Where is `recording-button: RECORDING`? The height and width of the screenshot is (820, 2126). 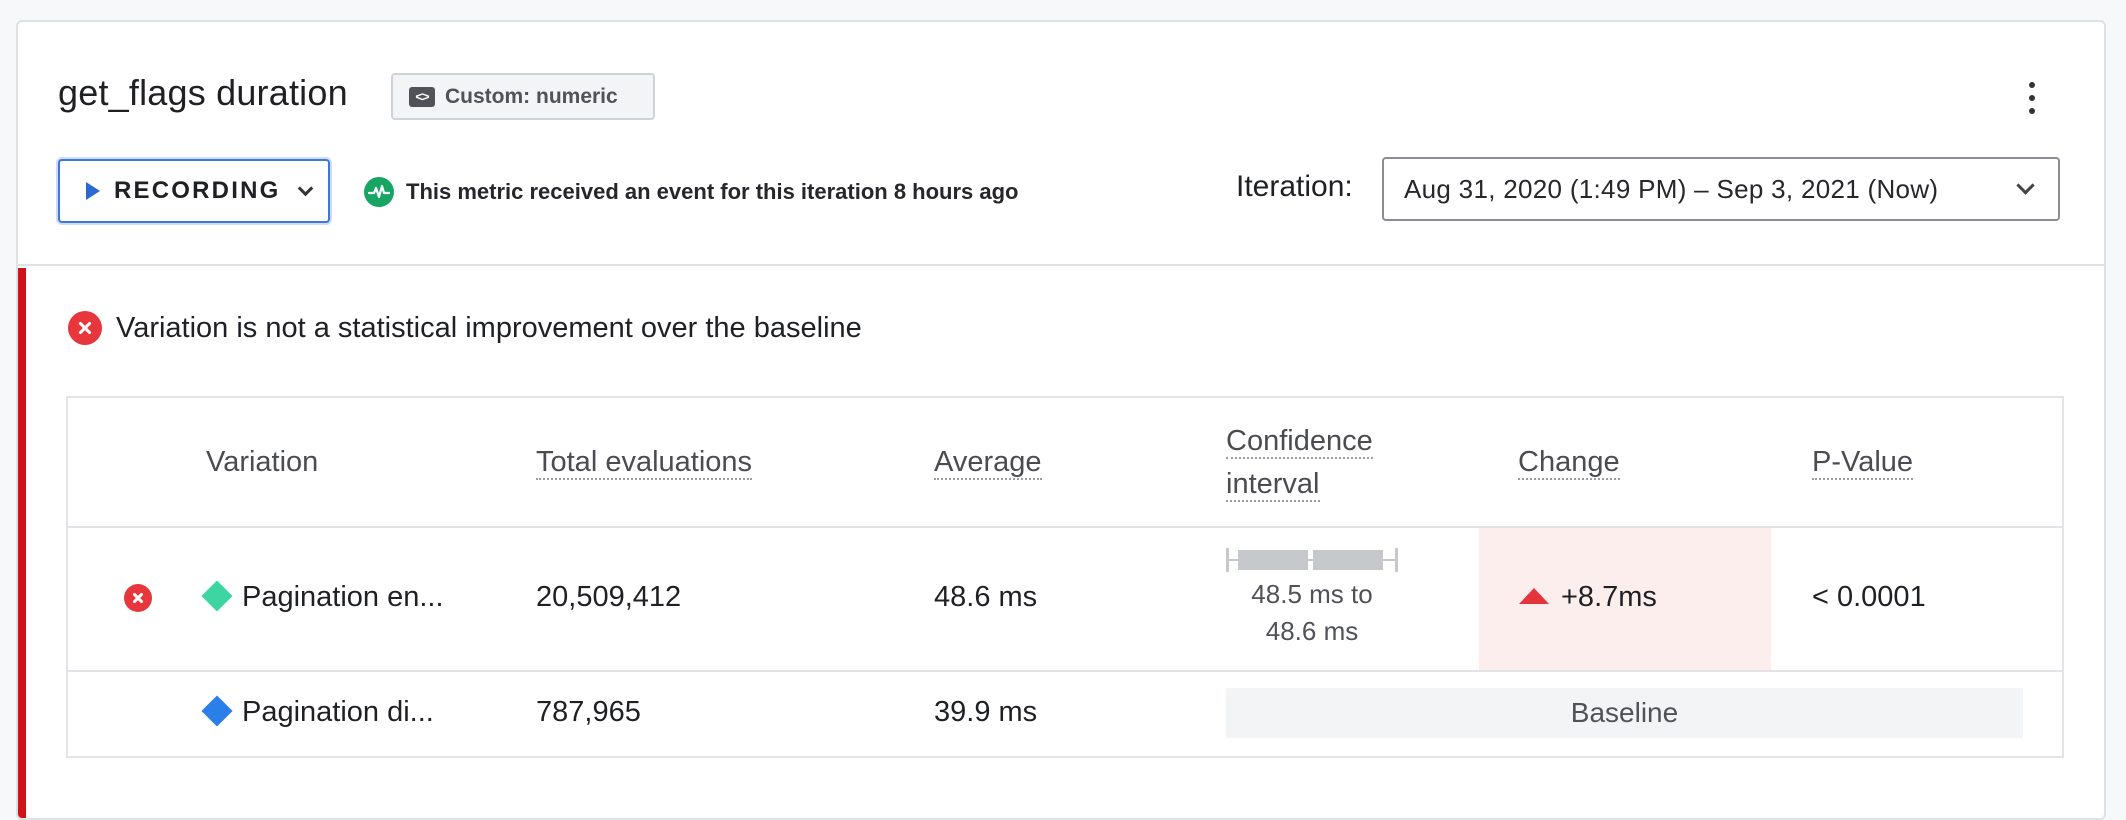 recording-button: RECORDING is located at coordinates (194, 191).